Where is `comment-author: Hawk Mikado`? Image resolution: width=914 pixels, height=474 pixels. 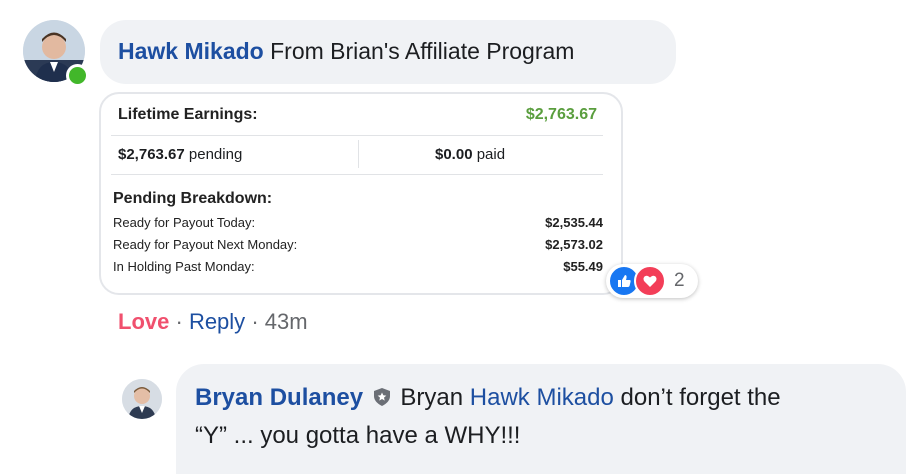
comment-author: Hawk Mikado is located at coordinates (191, 51).